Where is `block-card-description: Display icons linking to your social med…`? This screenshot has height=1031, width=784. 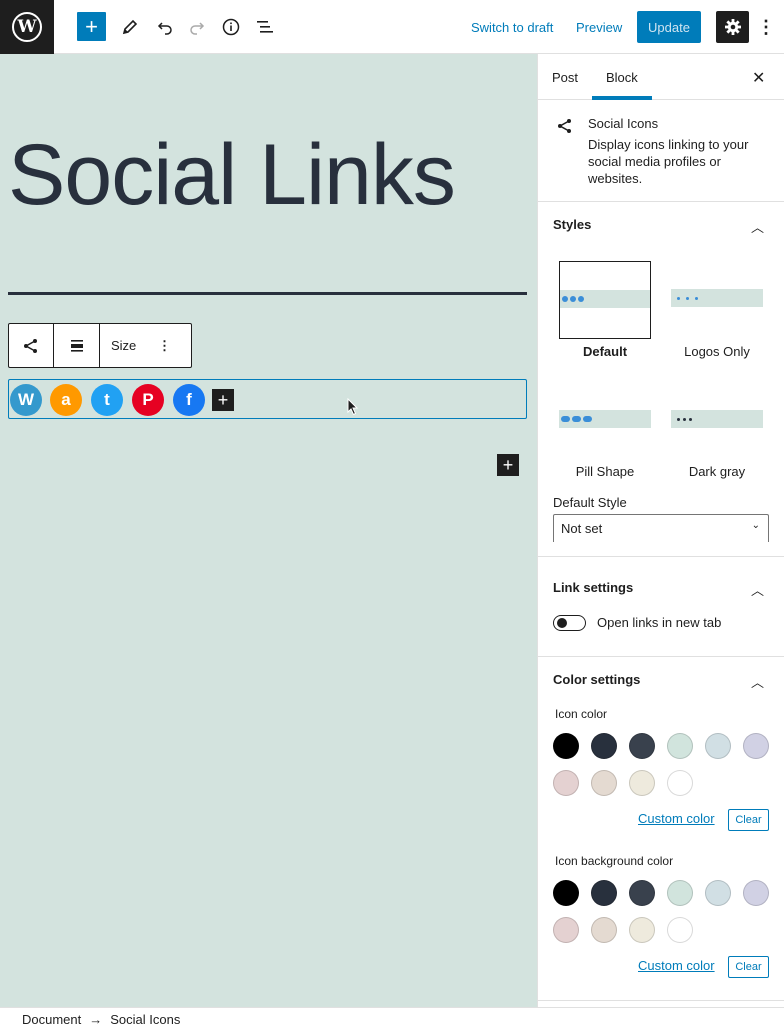 block-card-description: Display icons linking to your social med… is located at coordinates (668, 161).